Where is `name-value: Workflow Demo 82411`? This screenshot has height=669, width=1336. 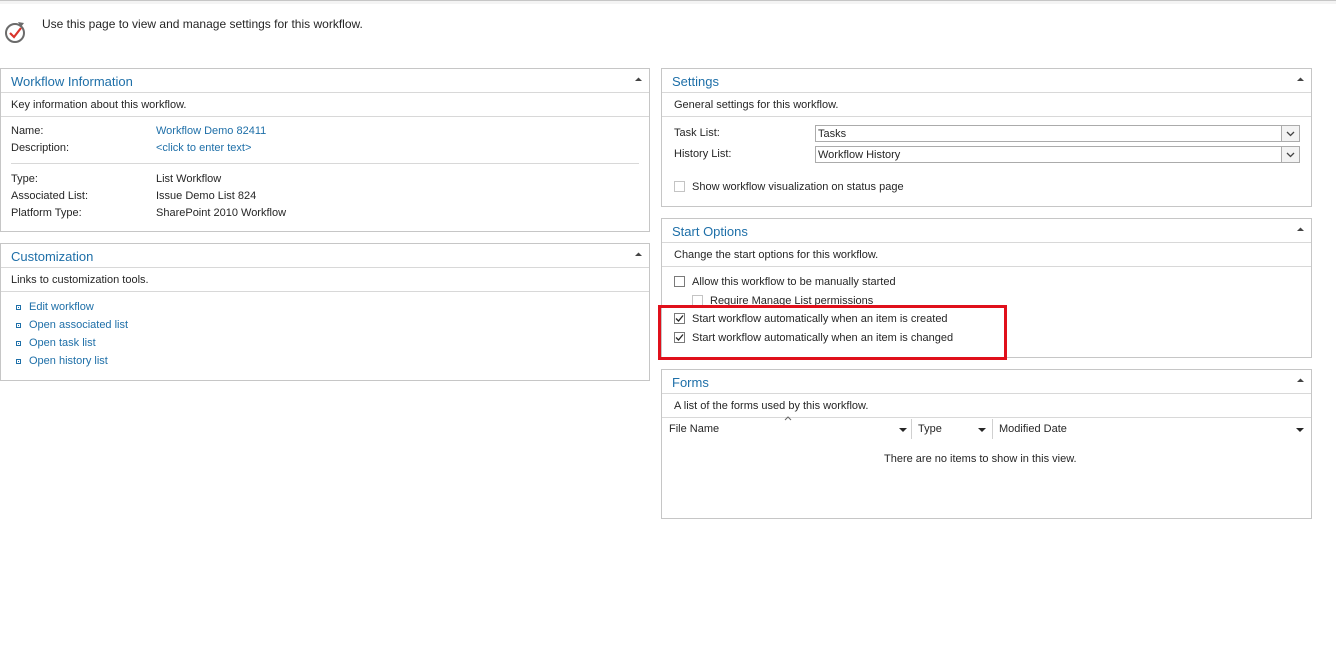
name-value: Workflow Demo 82411 is located at coordinates (211, 131).